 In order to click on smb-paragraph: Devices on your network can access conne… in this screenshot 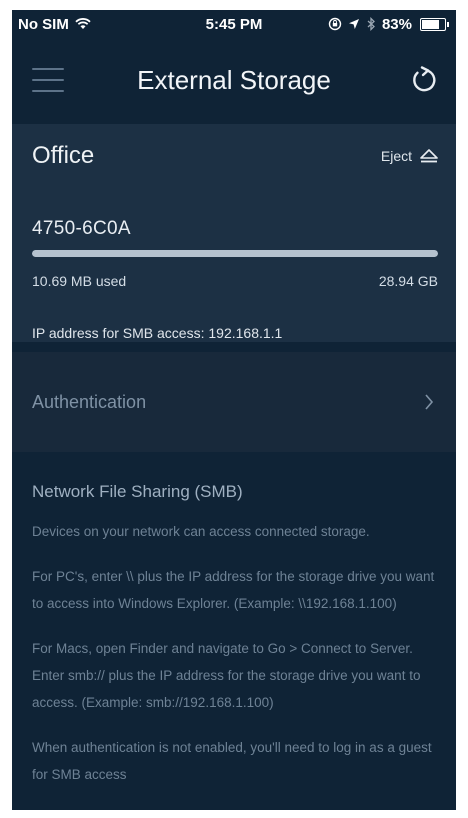, I will do `click(201, 531)`.